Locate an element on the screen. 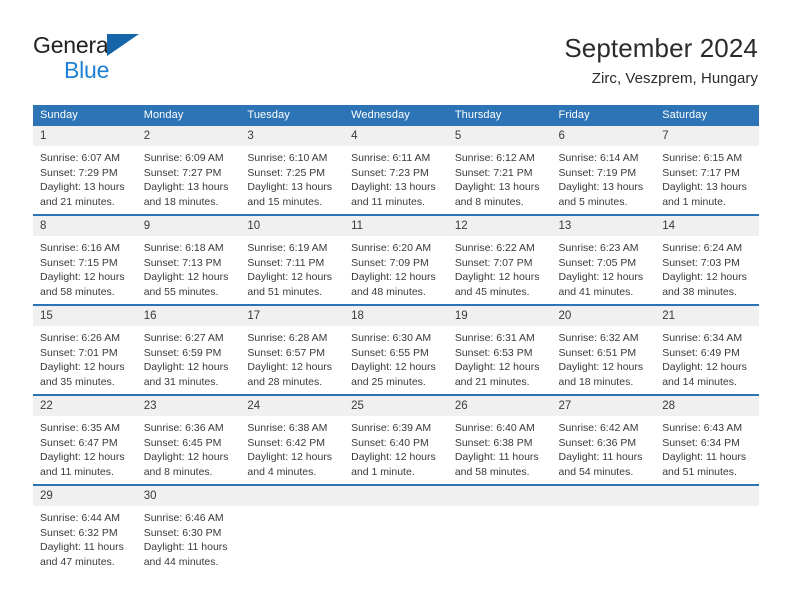 The image size is (792, 612). sunrise-text: Sunrise: 6:19 AM is located at coordinates (287, 248).